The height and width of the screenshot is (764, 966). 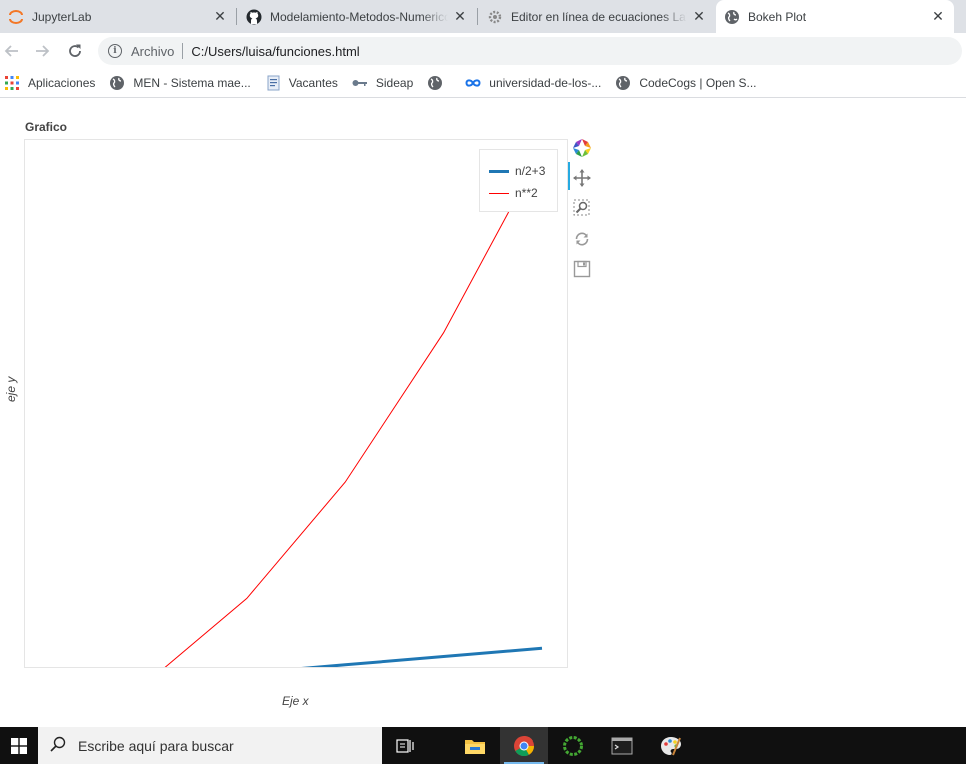 I want to click on address-url: C:/Users/luisa/funciones.html, so click(x=275, y=51).